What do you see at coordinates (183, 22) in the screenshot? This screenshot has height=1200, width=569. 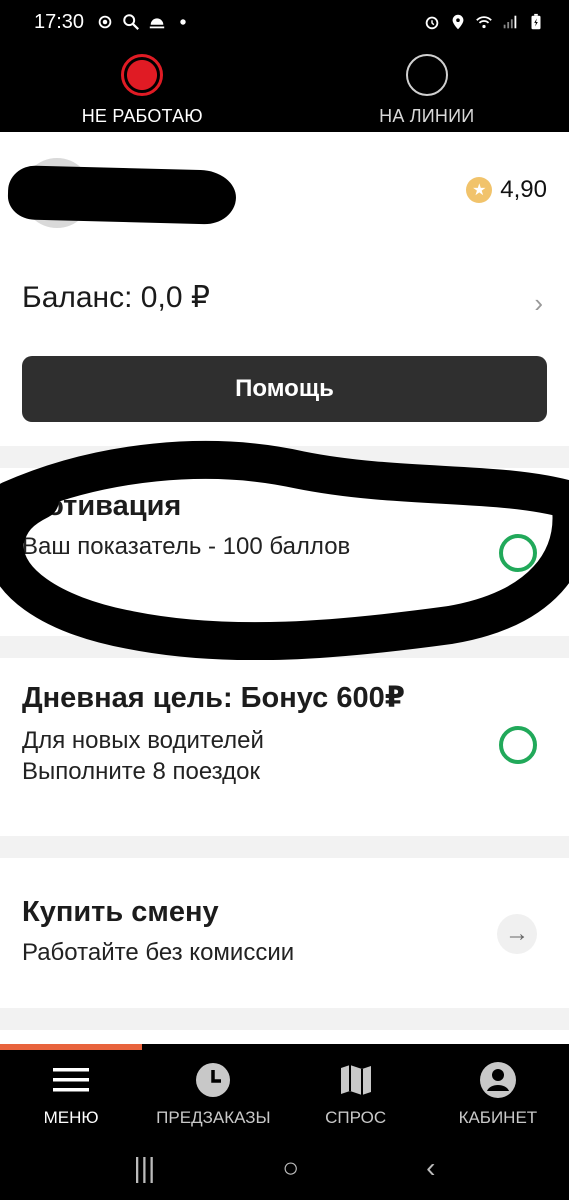 I see `dot-icon` at bounding box center [183, 22].